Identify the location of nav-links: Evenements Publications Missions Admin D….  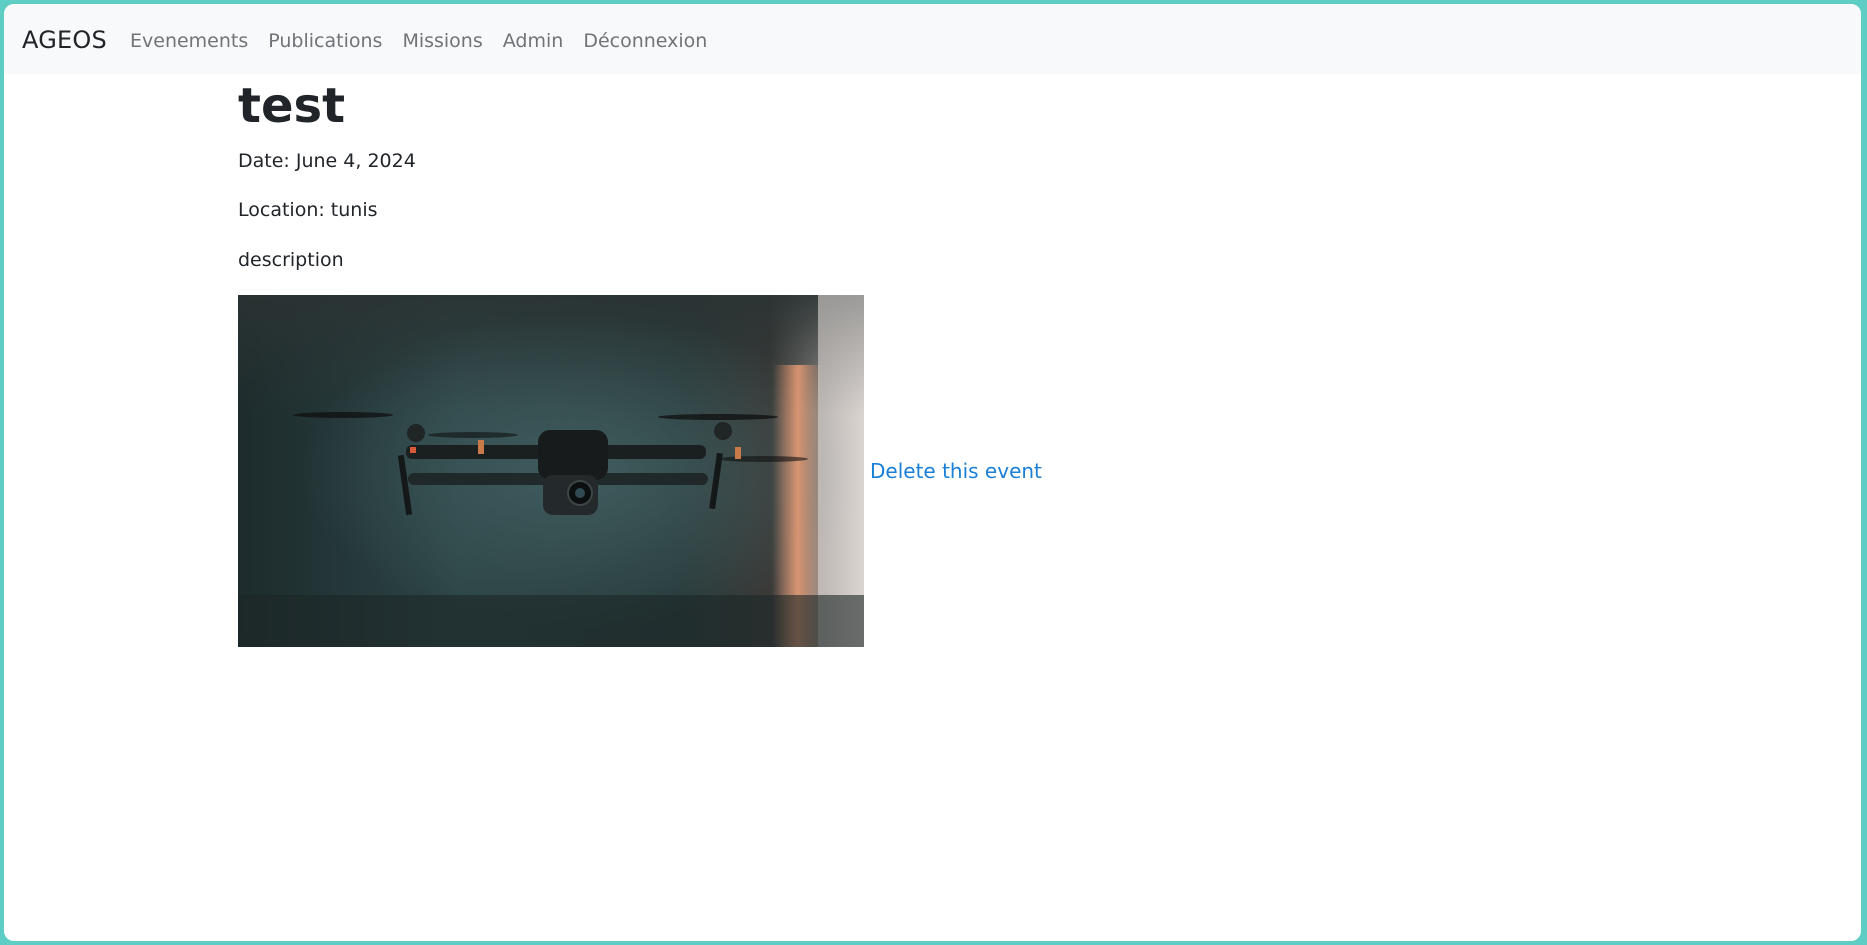
(418, 41).